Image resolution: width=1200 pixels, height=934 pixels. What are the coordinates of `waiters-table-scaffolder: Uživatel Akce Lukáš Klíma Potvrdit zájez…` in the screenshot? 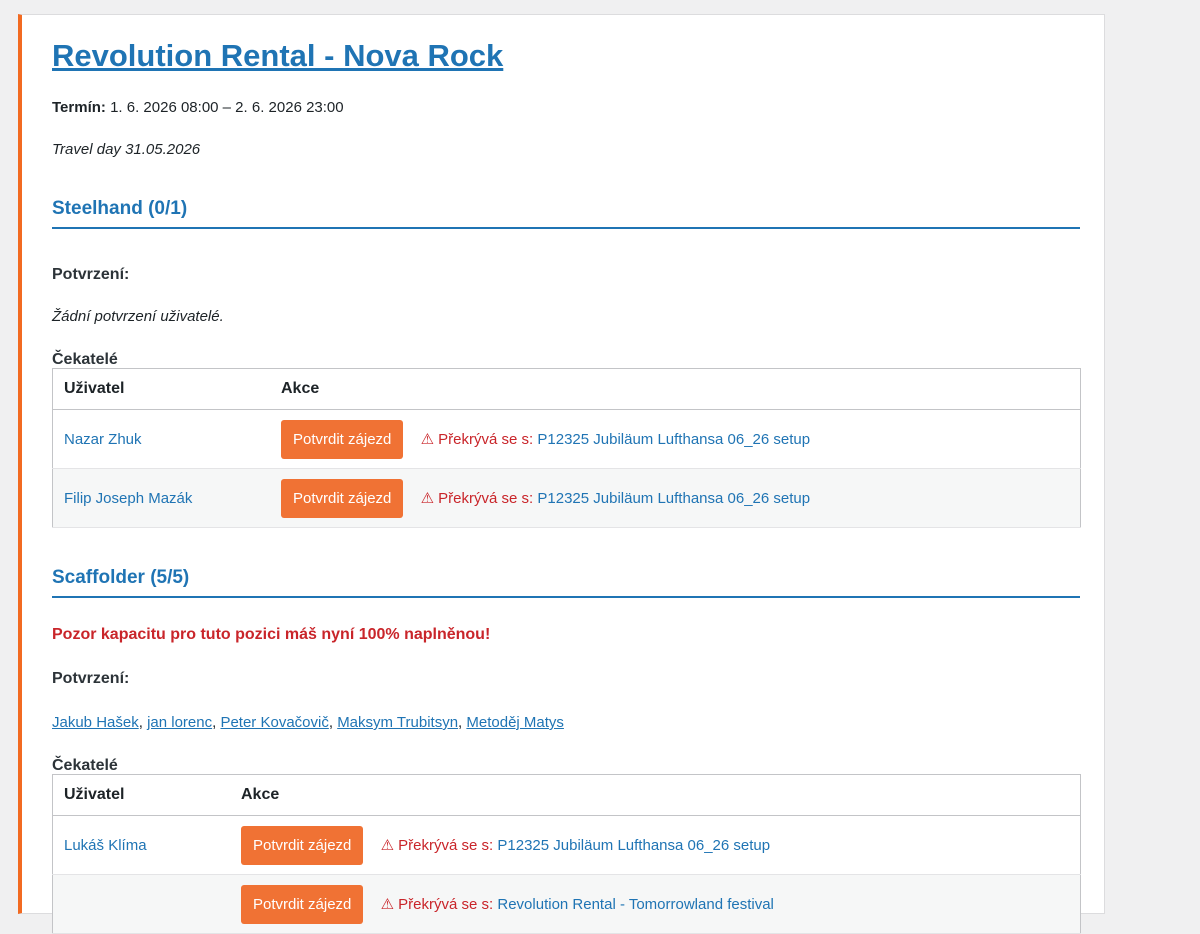 It's located at (566, 854).